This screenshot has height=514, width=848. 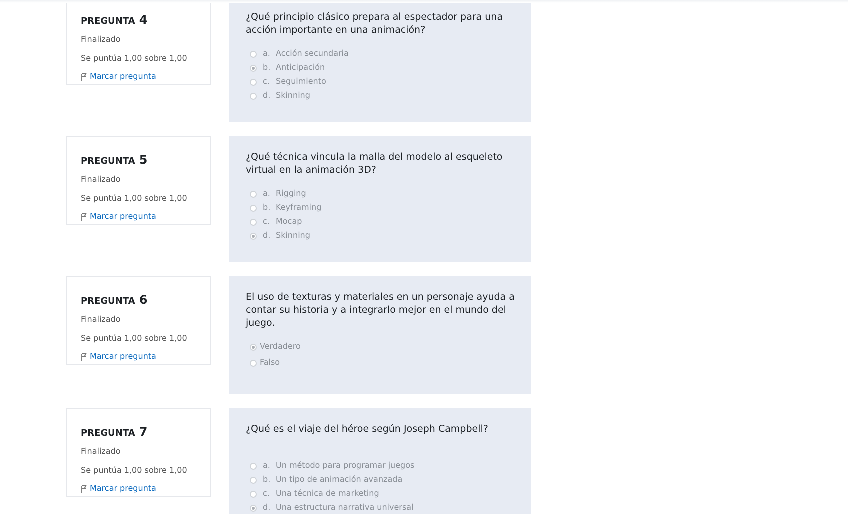 What do you see at coordinates (345, 466) in the screenshot?
I see `option-label: Un método para programar juegos` at bounding box center [345, 466].